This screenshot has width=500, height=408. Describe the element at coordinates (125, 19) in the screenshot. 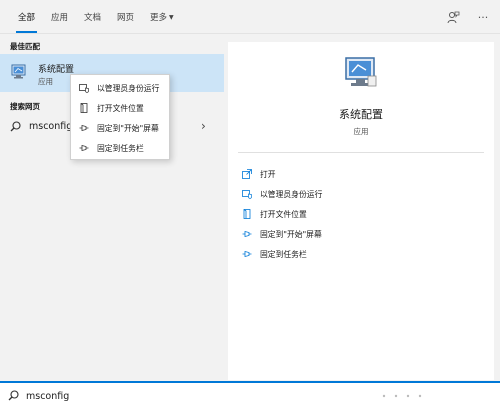

I see `tab-web: 网页` at that location.